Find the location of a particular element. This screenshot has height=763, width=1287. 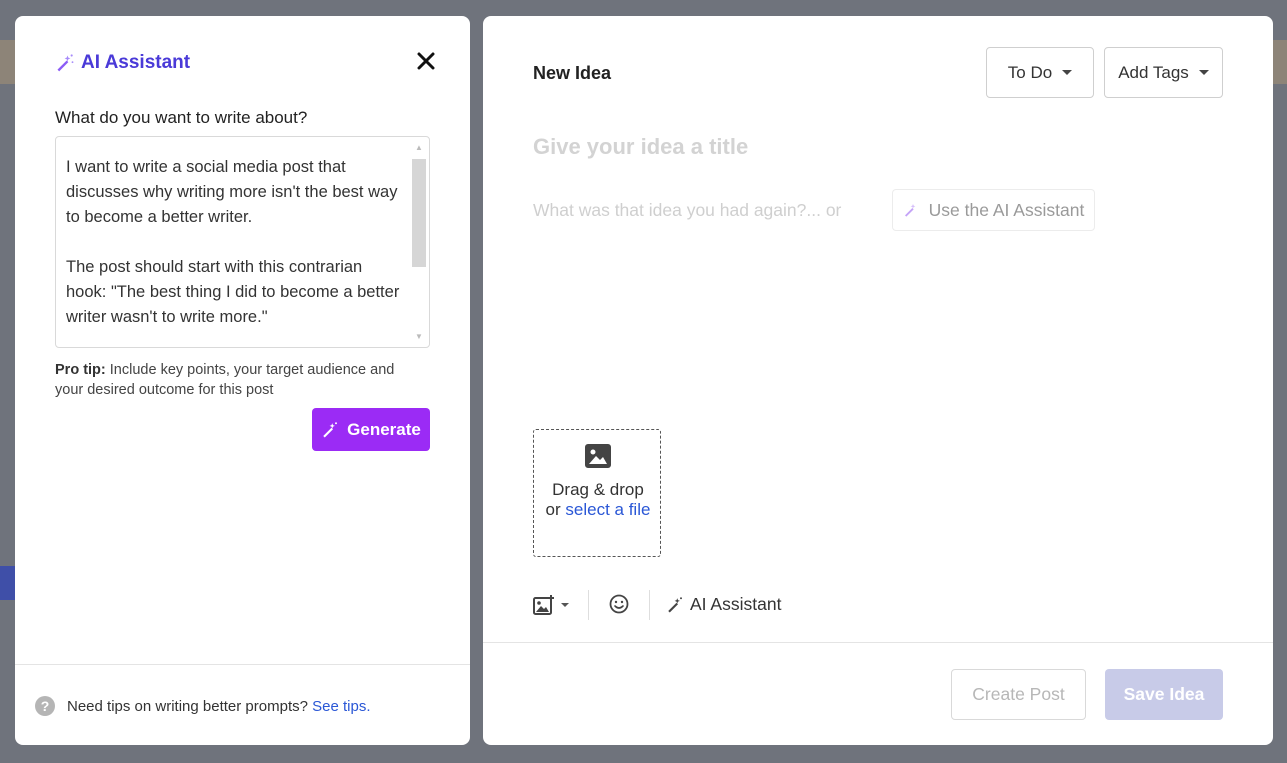

backdrop-blue is located at coordinates (7, 583).